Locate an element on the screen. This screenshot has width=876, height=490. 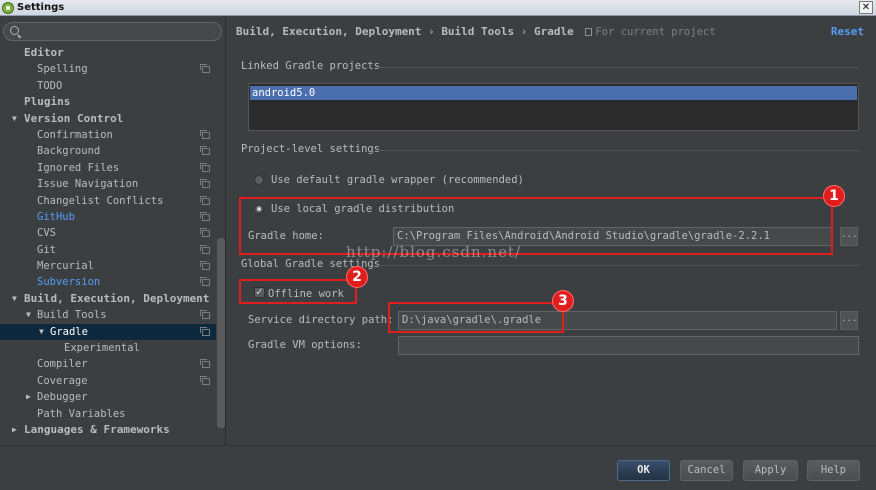
scrollbar-thumb is located at coordinates (221, 333).